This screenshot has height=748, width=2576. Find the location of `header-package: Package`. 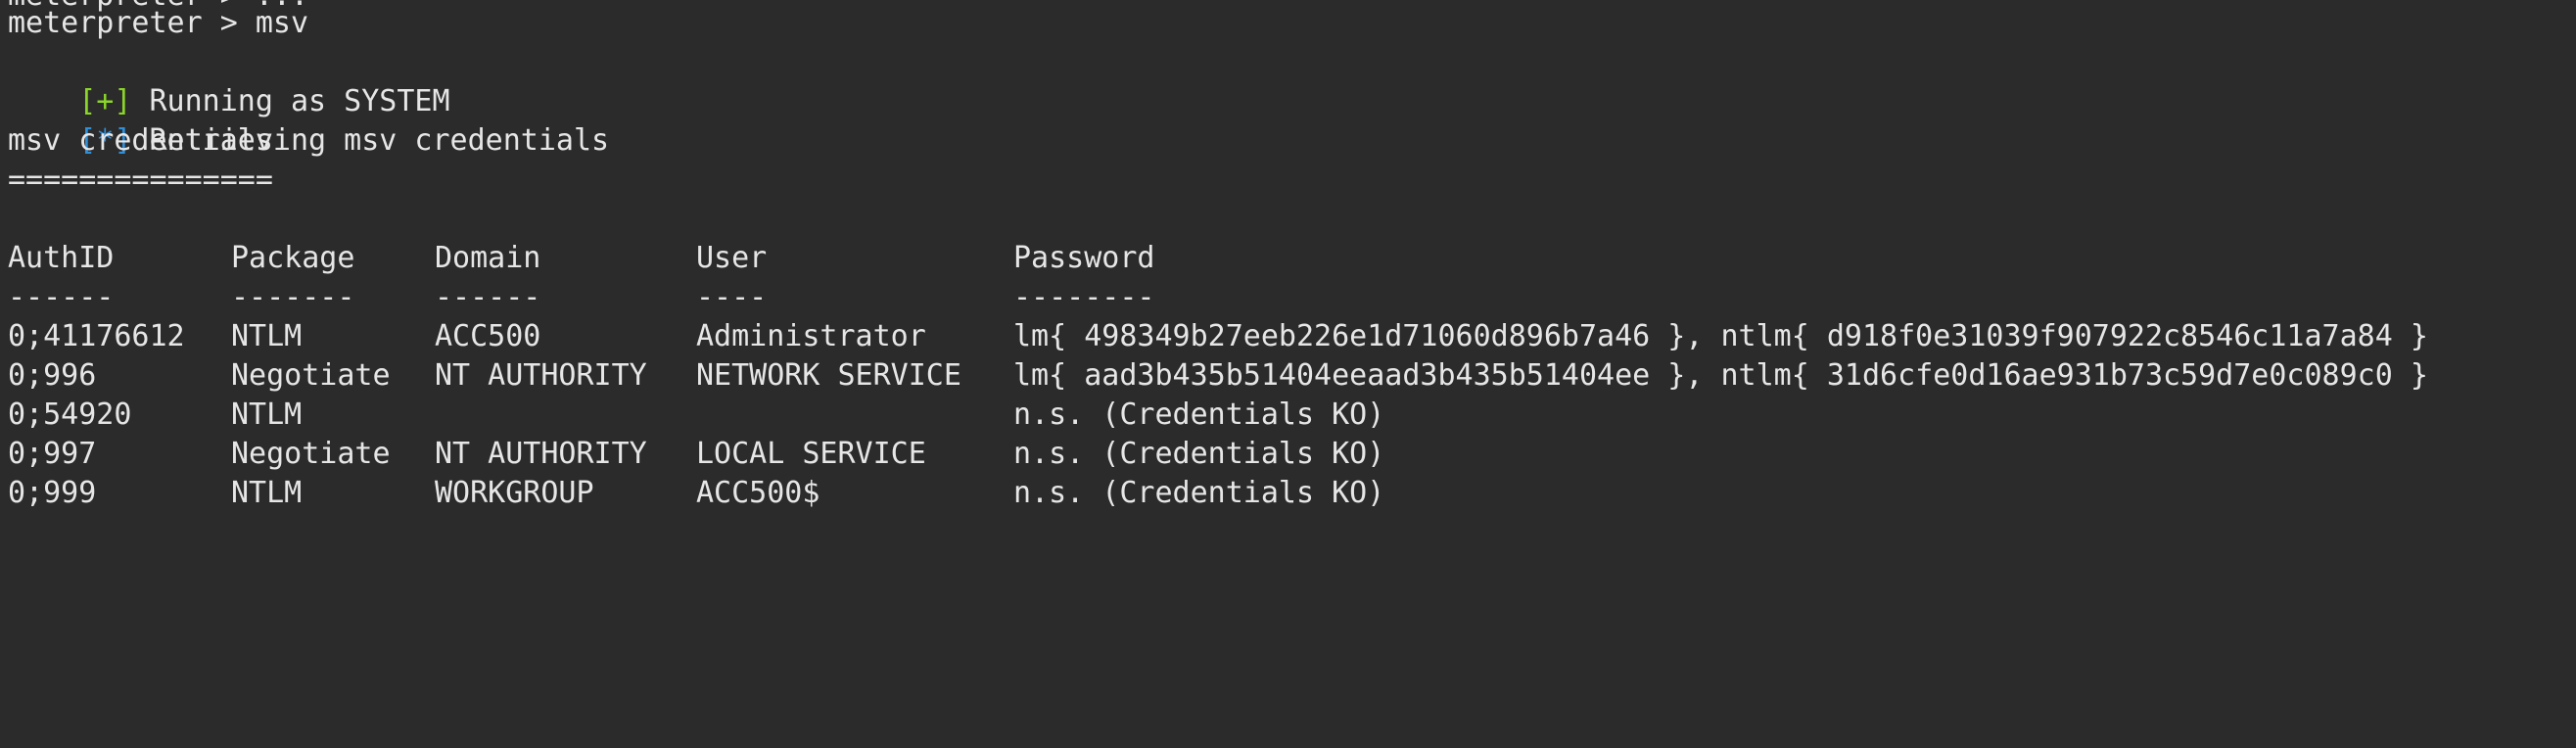

header-package: Package is located at coordinates (293, 258).